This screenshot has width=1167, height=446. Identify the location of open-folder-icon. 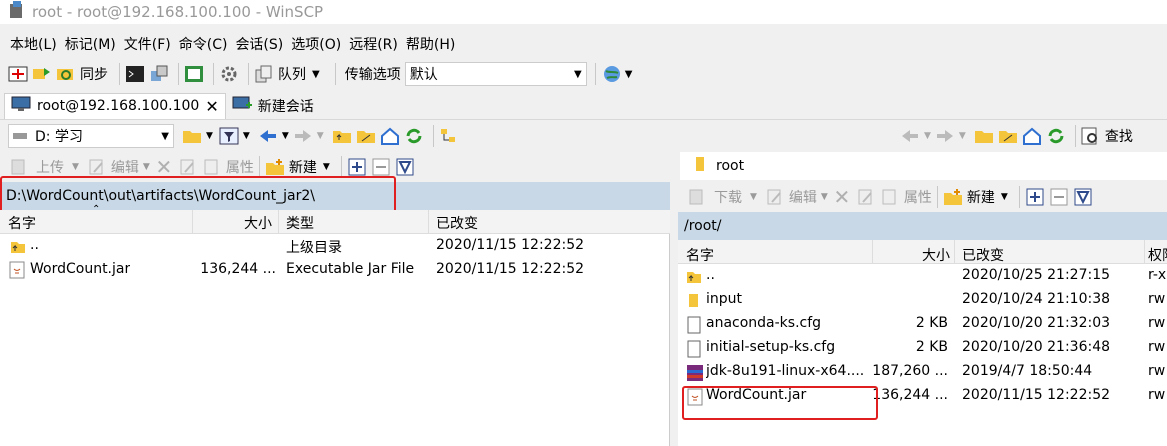
(192, 136).